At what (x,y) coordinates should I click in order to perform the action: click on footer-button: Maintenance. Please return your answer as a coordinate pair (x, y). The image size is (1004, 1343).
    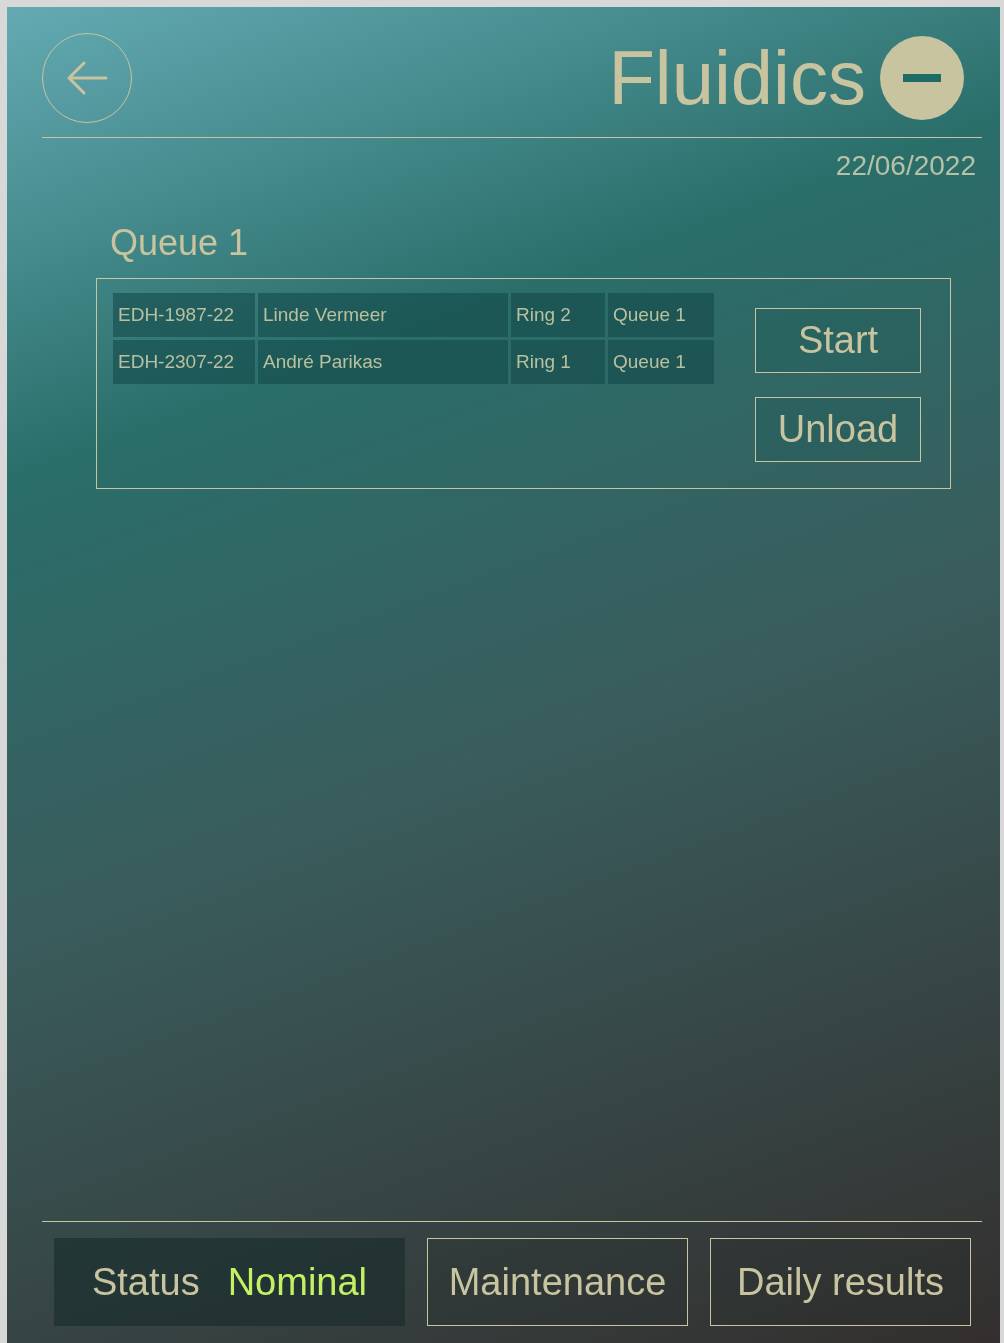
    Looking at the image, I should click on (557, 1282).